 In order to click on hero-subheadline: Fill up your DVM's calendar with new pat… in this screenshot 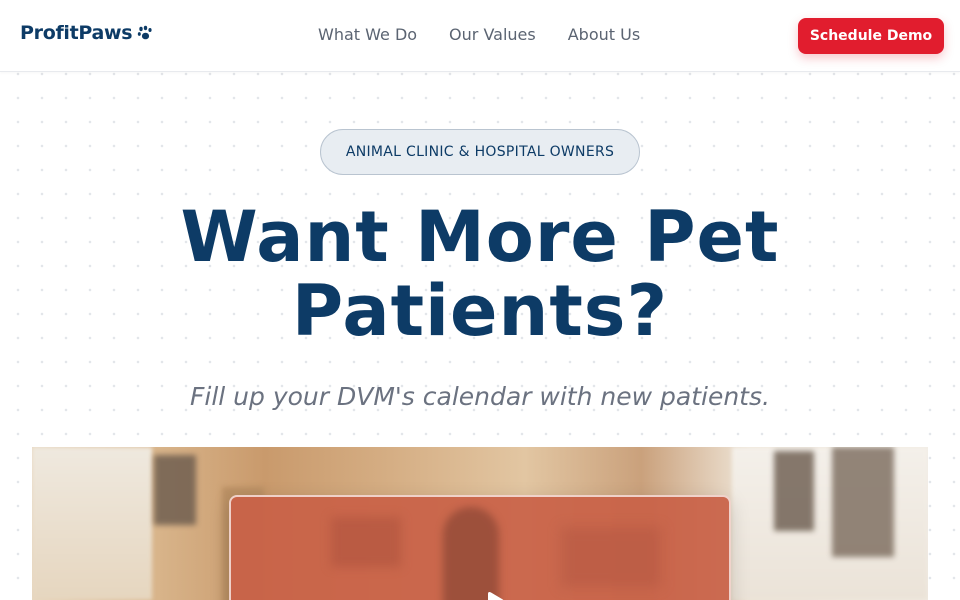, I will do `click(480, 396)`.